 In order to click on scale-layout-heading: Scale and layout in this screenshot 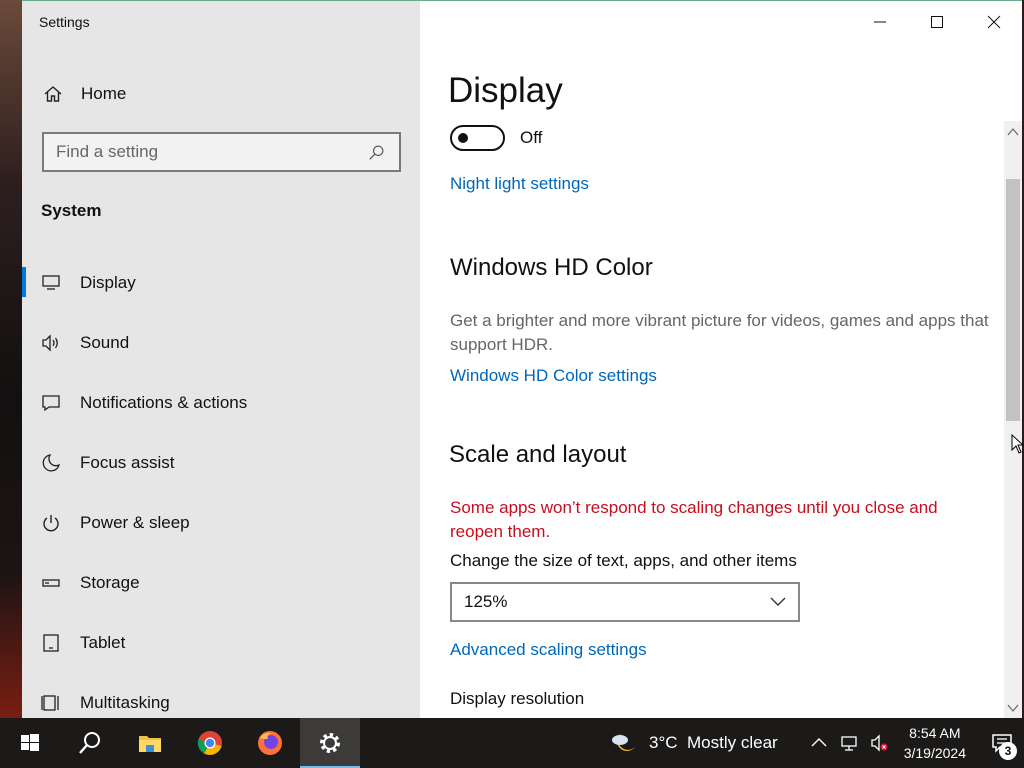, I will do `click(538, 454)`.